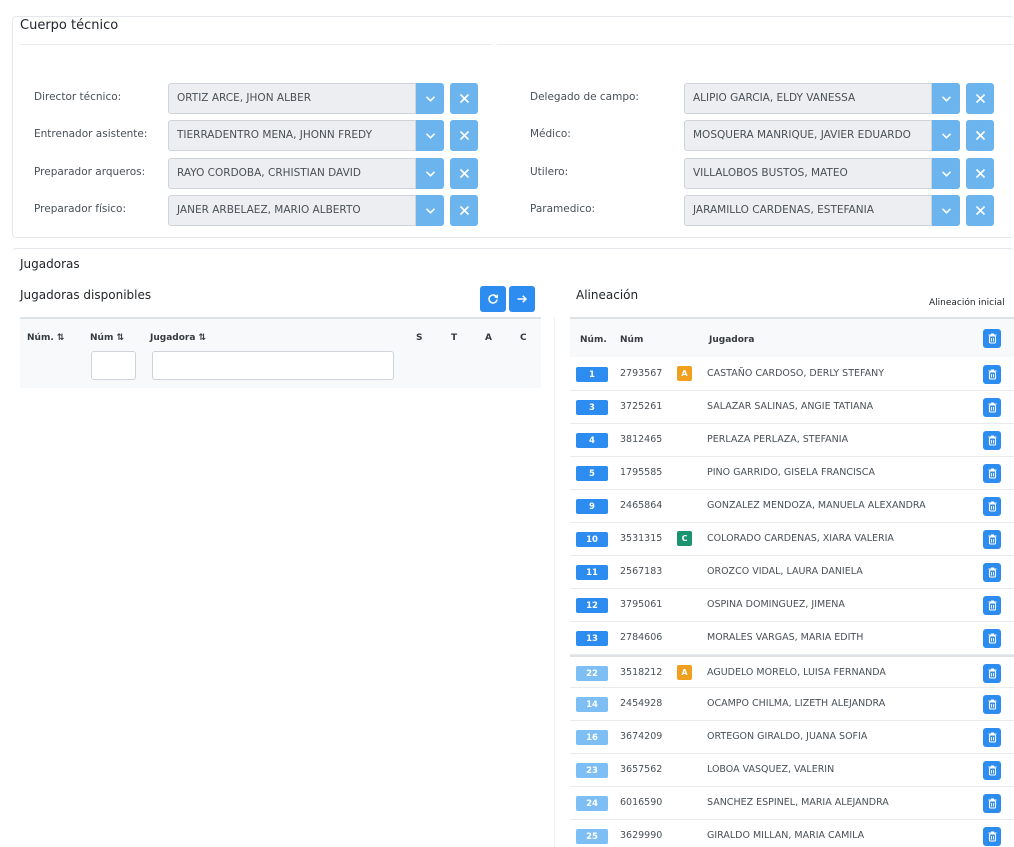 The width and height of the screenshot is (1014, 847). I want to click on arrow-right-icon, so click(522, 299).